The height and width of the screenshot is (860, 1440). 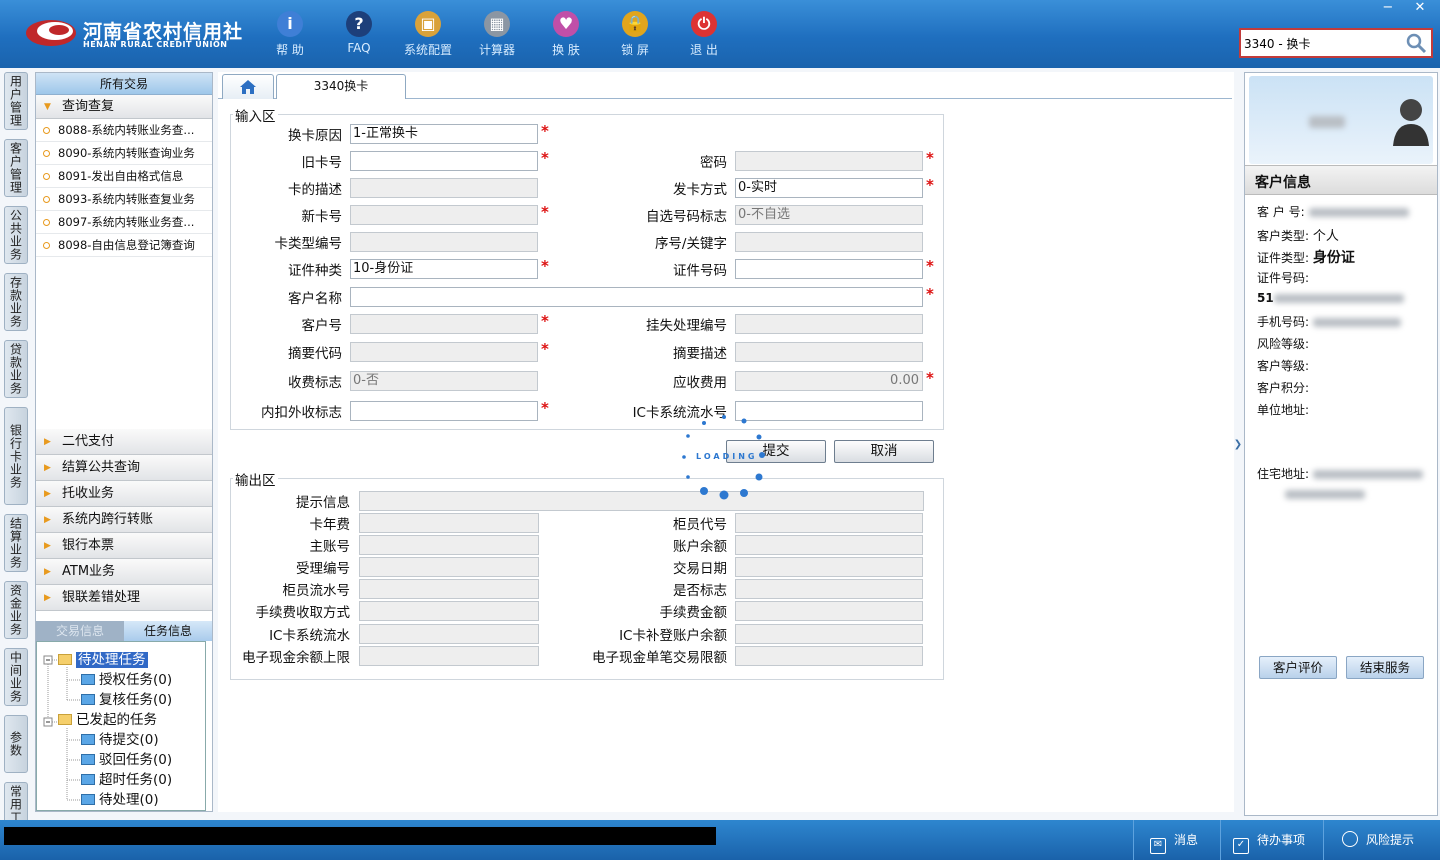 What do you see at coordinates (829, 215) in the screenshot?
I see `choose-number-select: 0-不自选` at bounding box center [829, 215].